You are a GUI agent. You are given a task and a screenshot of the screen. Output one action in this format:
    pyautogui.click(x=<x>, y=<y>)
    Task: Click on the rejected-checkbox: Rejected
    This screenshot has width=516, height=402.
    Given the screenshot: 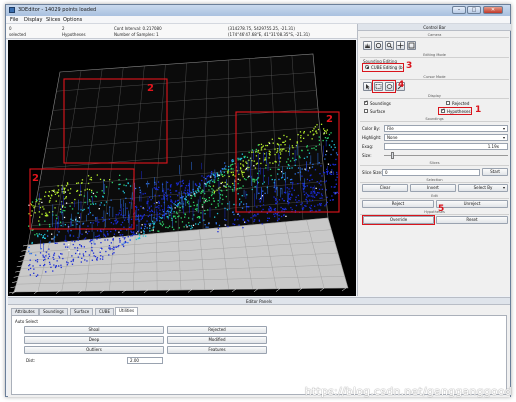 What is the action you would take?
    pyautogui.click(x=457, y=103)
    